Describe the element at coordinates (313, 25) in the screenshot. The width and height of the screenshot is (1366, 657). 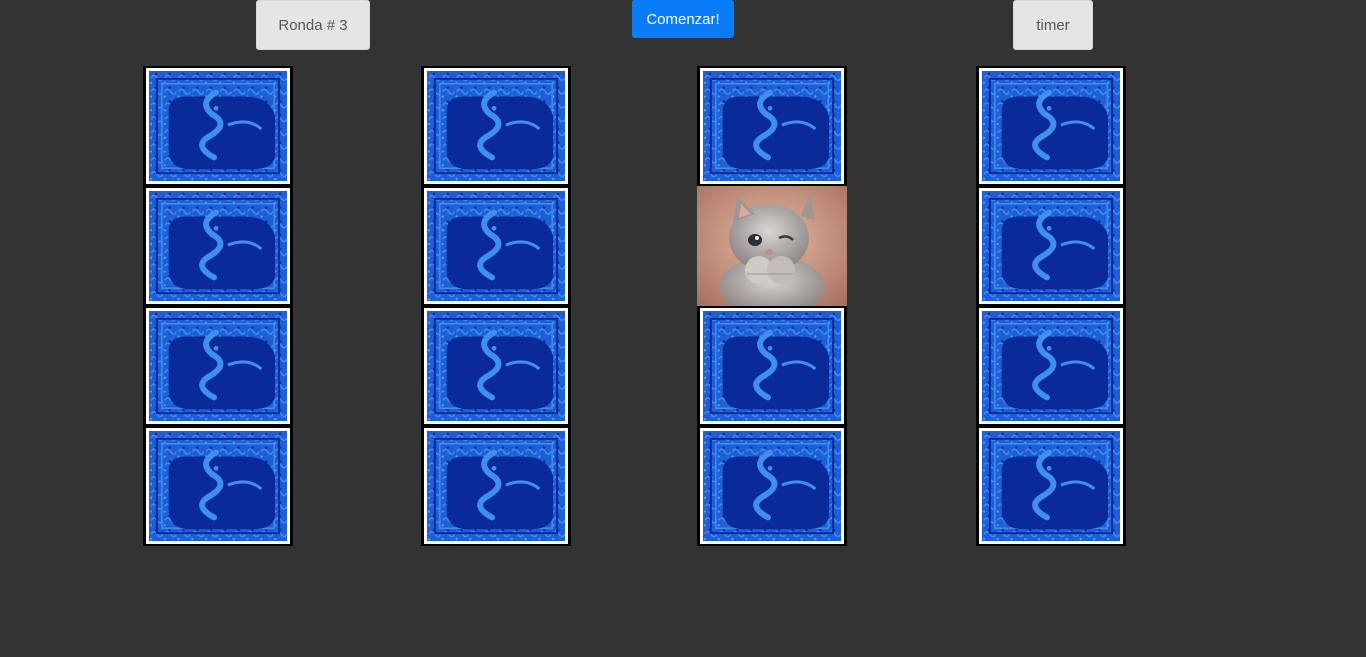
I see `round-indicator-button: Ronda # 3` at that location.